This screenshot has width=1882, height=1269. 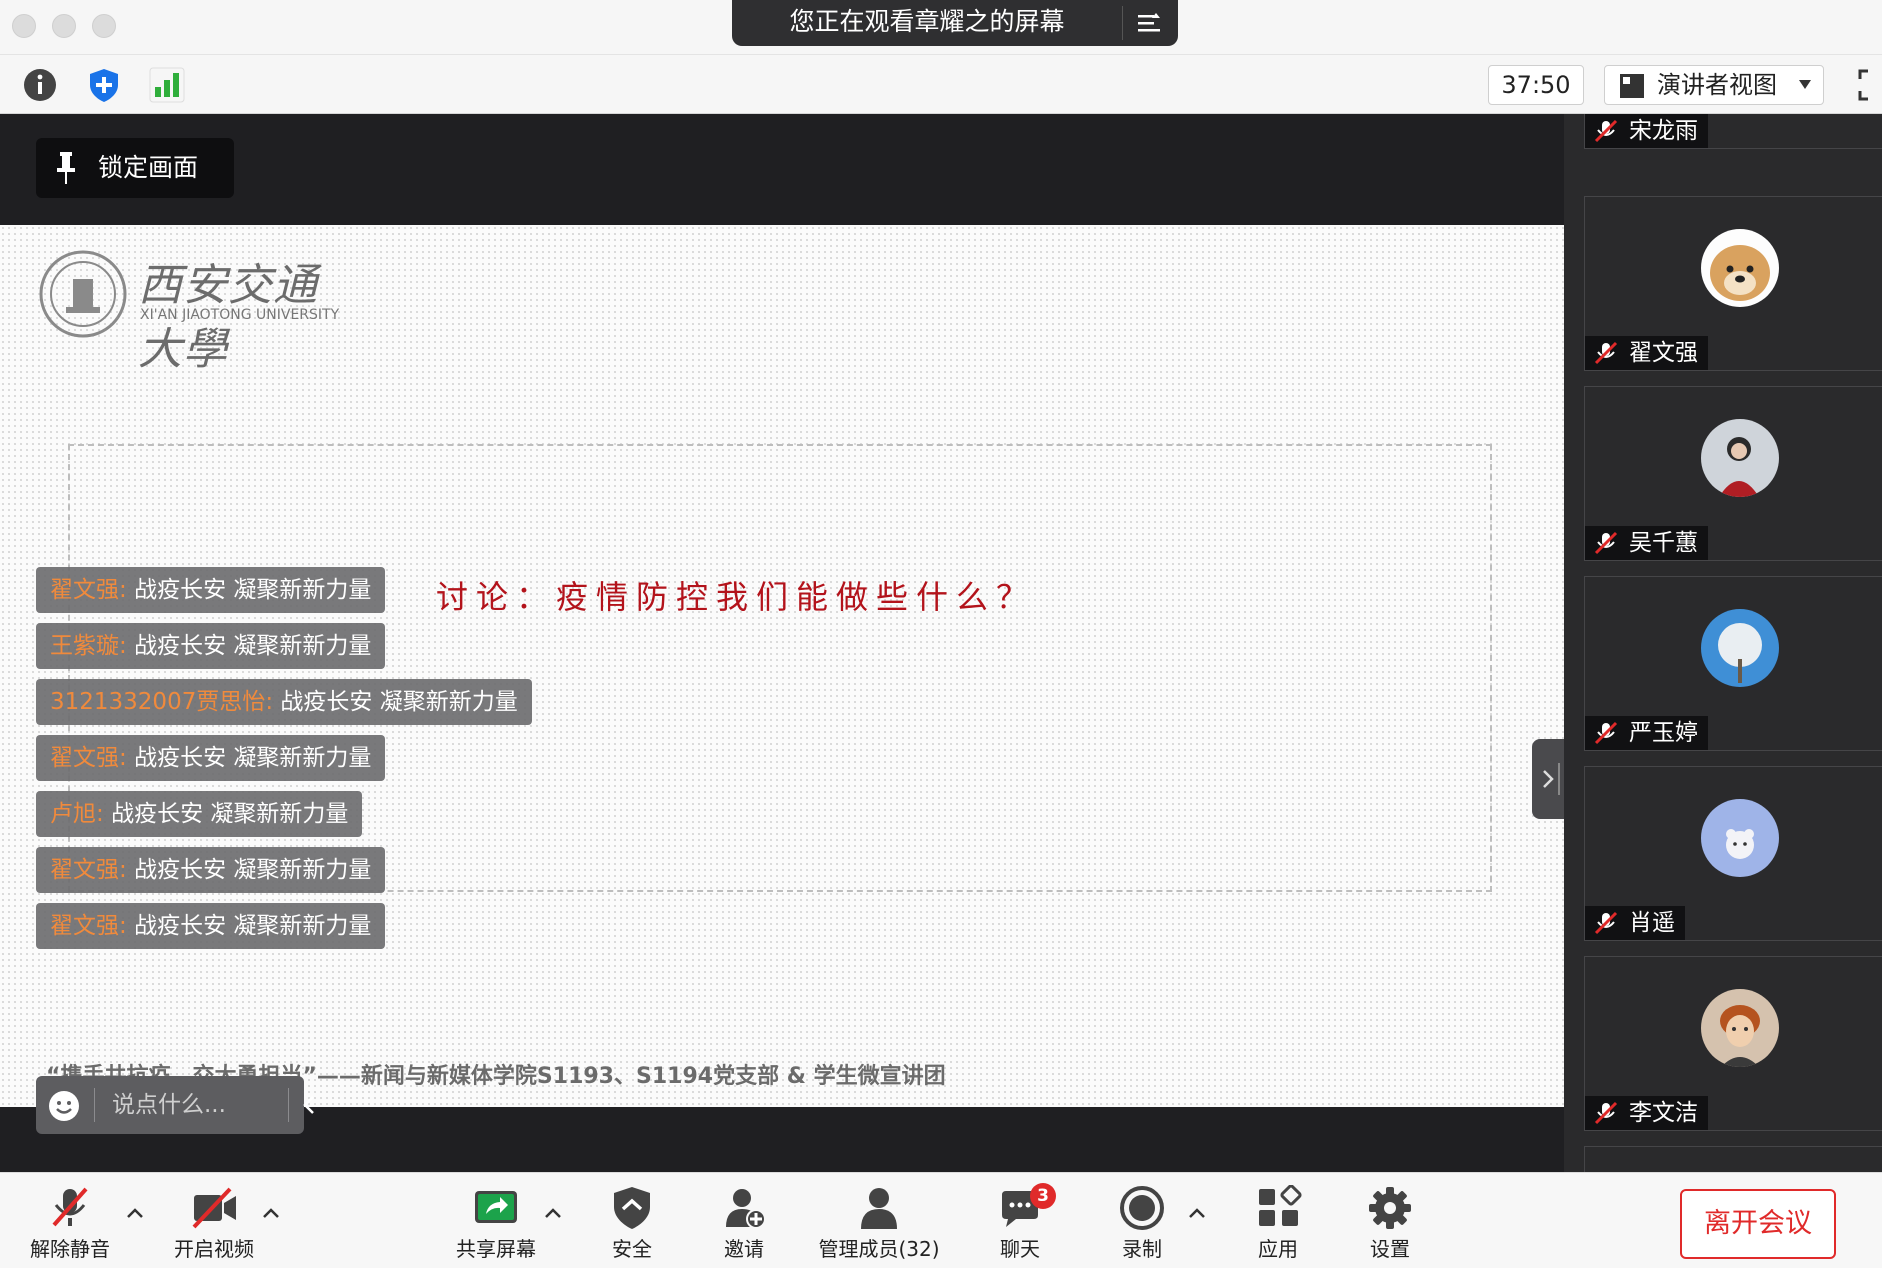 What do you see at coordinates (1646, 1113) in the screenshot?
I see `participant-name-tag: 李文洁` at bounding box center [1646, 1113].